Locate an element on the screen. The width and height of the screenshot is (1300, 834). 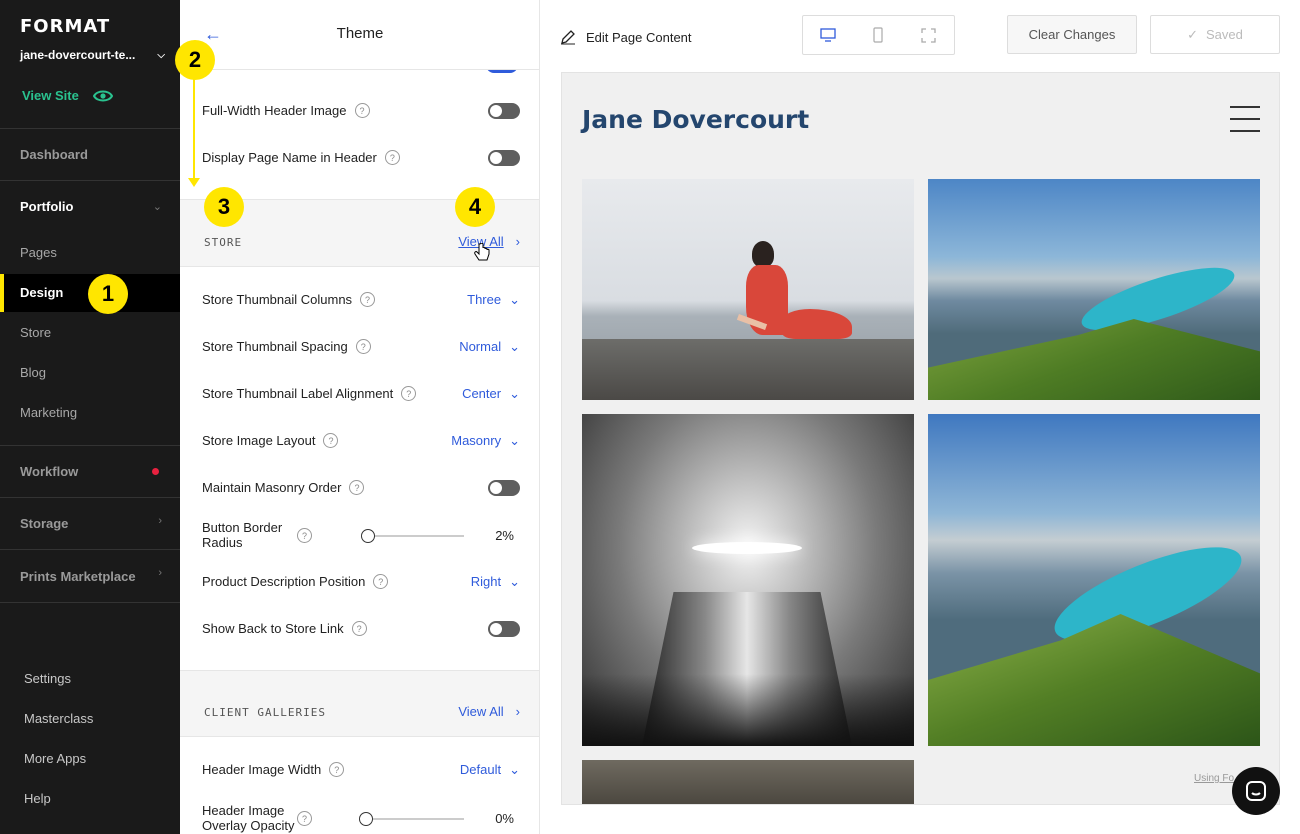
setting-label: Store Thumbnail Columns is located at coordinates (277, 299).